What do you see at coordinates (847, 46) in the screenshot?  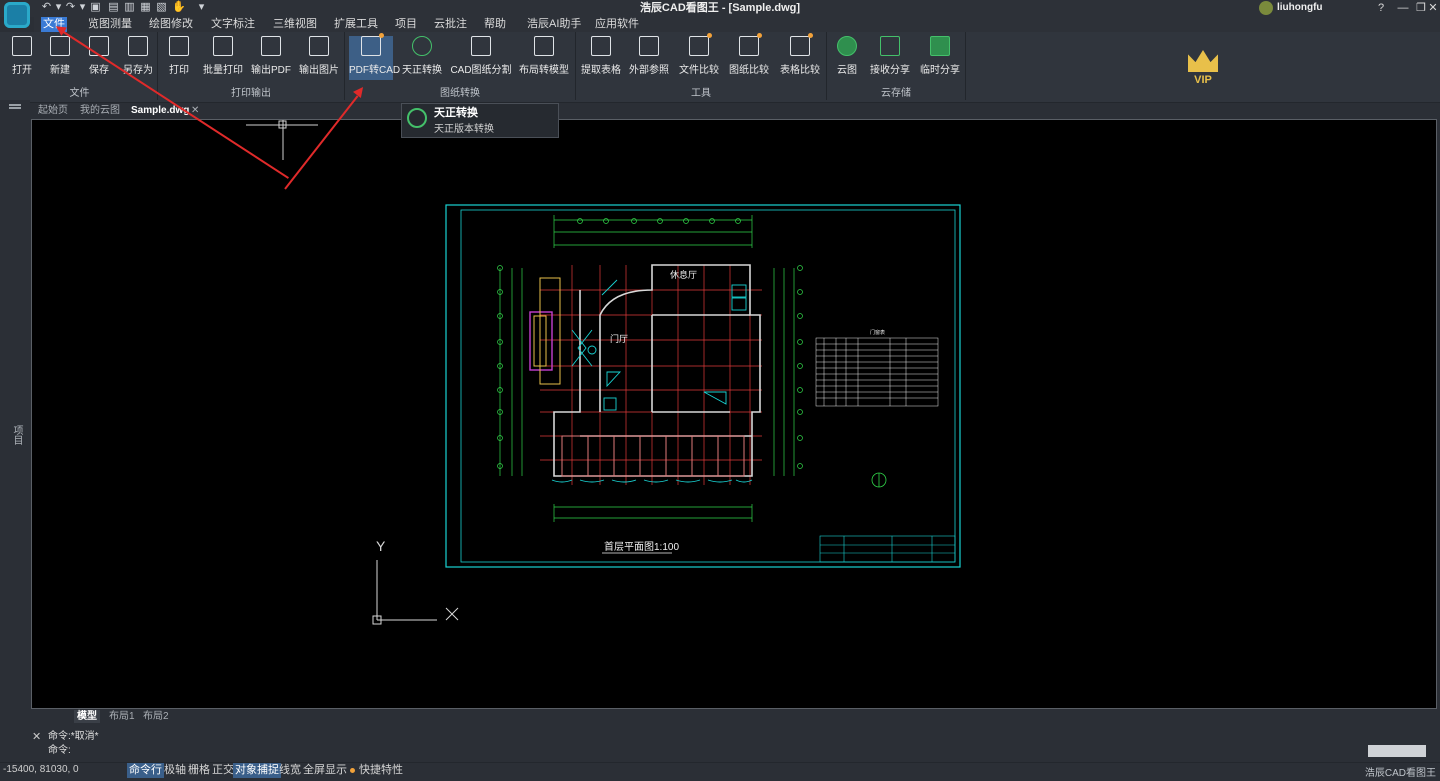 I see `cloud-icon` at bounding box center [847, 46].